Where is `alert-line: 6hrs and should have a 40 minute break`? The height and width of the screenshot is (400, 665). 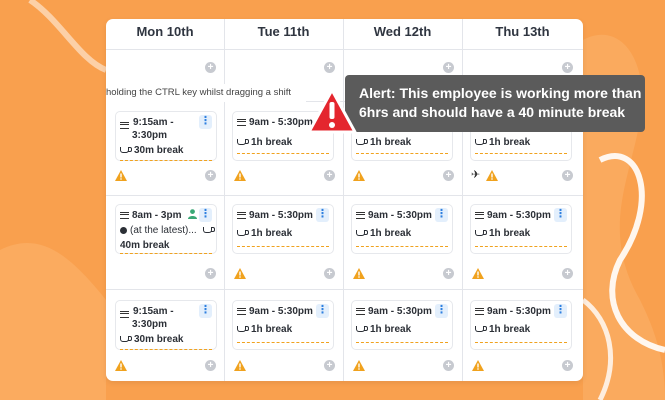
alert-line: 6hrs and should have a 40 minute break is located at coordinates (492, 112).